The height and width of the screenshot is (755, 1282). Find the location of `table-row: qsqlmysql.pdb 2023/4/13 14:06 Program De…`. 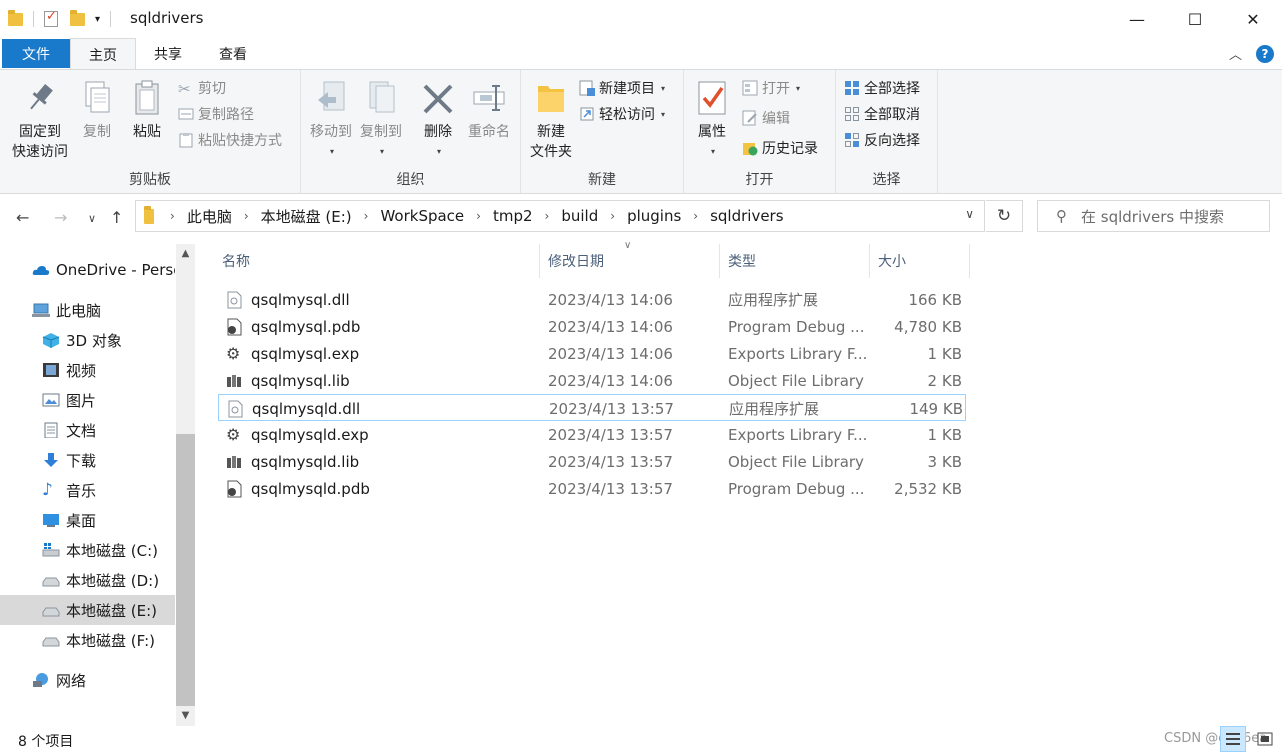

table-row: qsqlmysql.pdb 2023/4/13 14:06 Program De… is located at coordinates (592, 326).